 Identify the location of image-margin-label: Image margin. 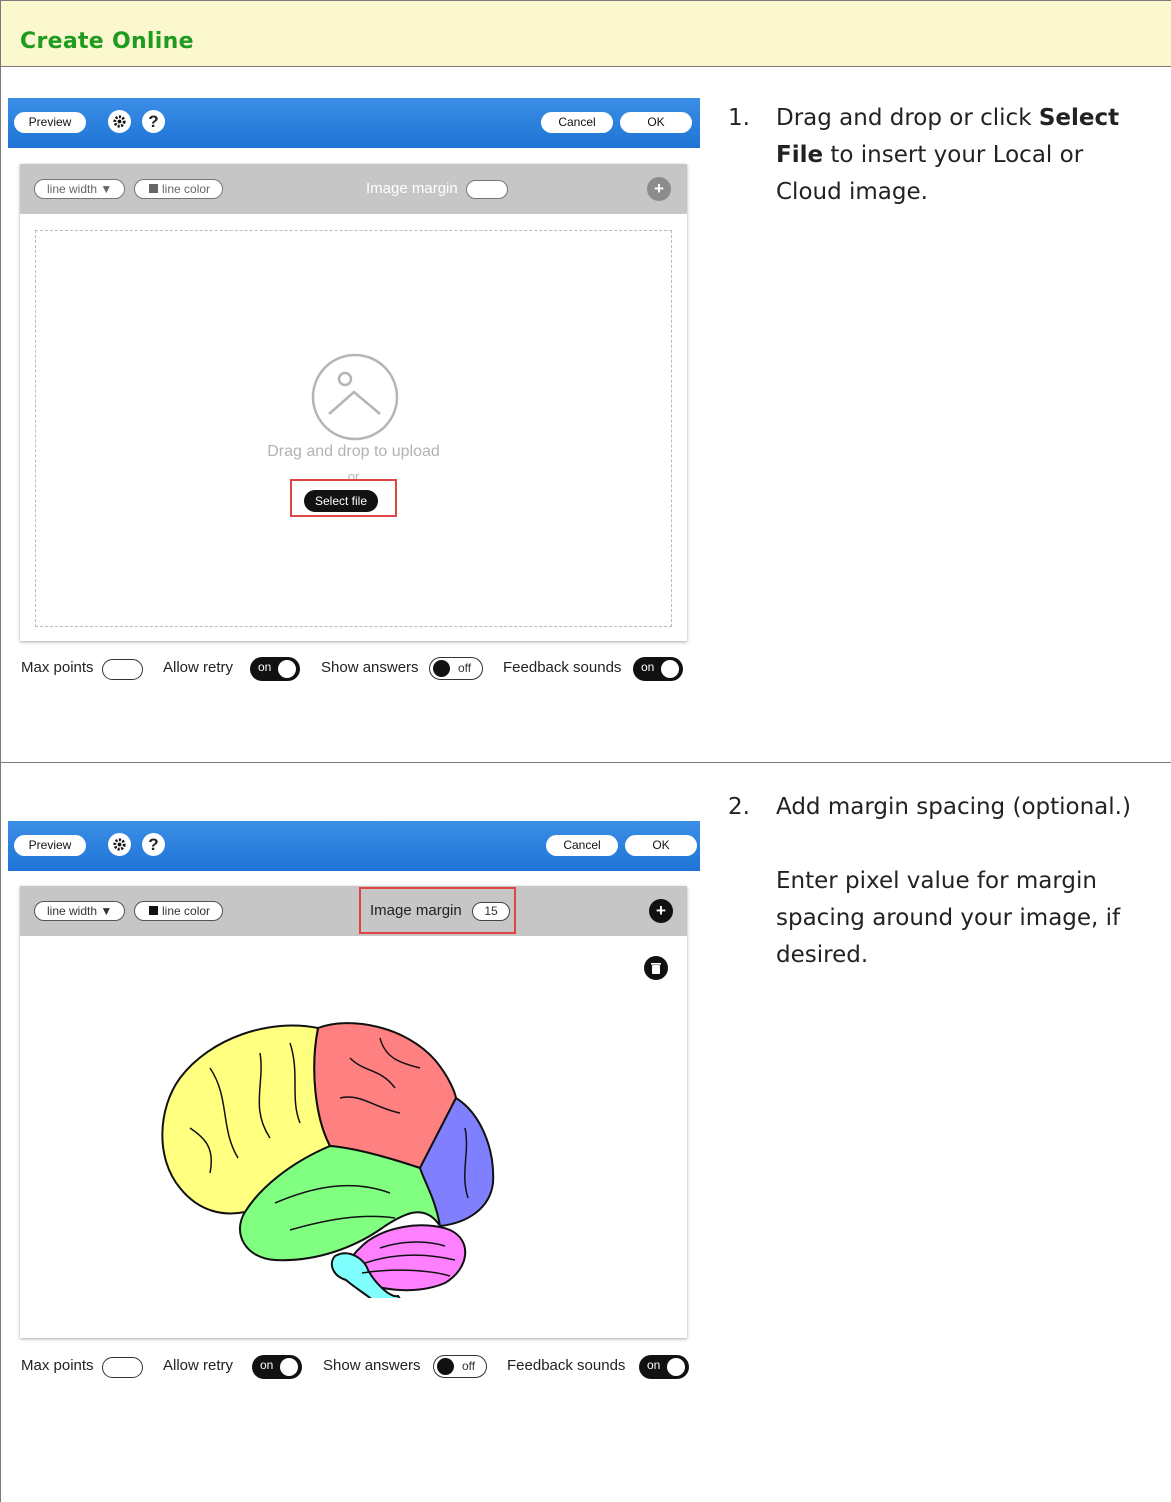
(412, 188).